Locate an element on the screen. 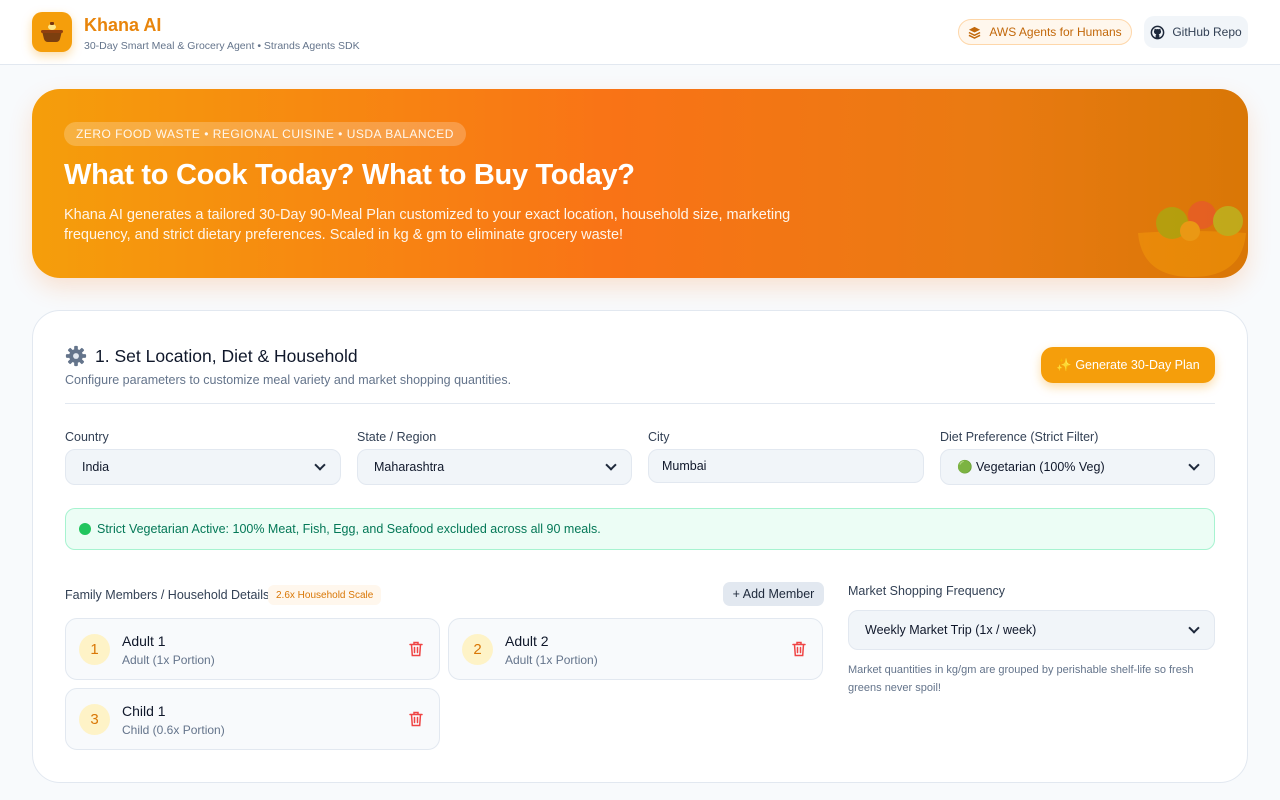 This screenshot has height=800, width=1280. green-circle-icon is located at coordinates (85, 529).